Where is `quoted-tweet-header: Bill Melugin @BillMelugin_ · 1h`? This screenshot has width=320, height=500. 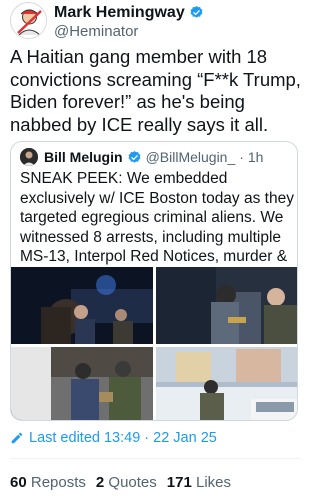 quoted-tweet-header: Bill Melugin @BillMelugin_ · 1h is located at coordinates (141, 157).